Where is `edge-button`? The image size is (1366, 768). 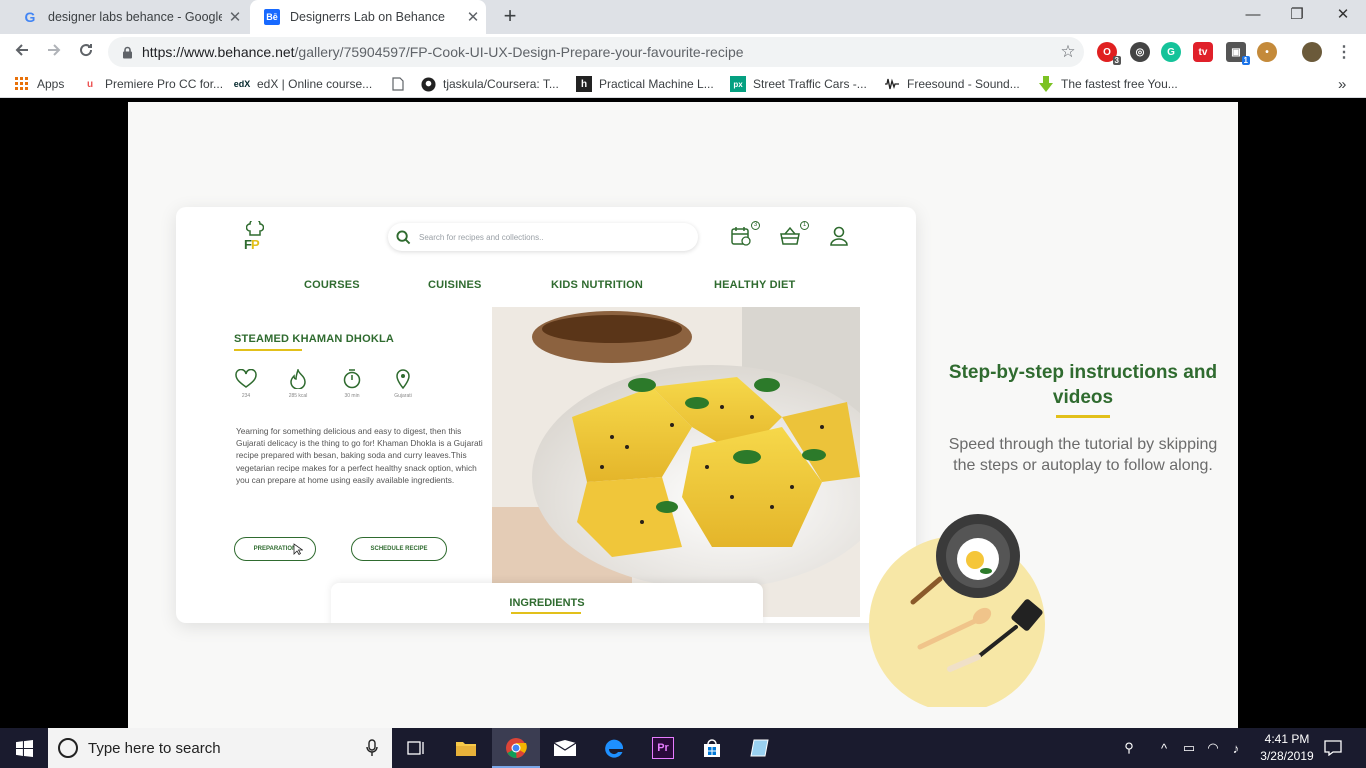 edge-button is located at coordinates (614, 748).